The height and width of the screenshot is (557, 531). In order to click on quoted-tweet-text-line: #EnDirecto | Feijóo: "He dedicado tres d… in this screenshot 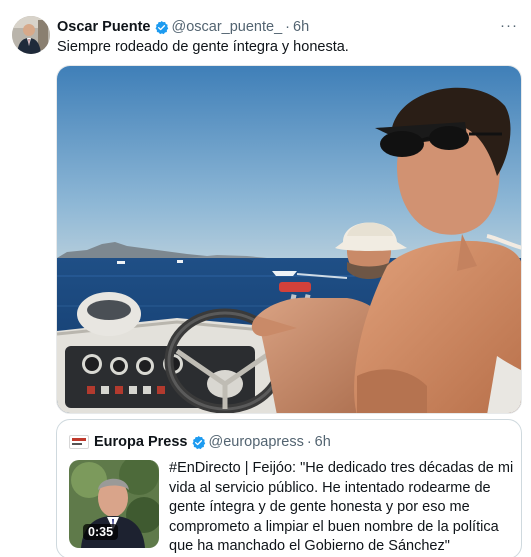, I will do `click(341, 468)`.